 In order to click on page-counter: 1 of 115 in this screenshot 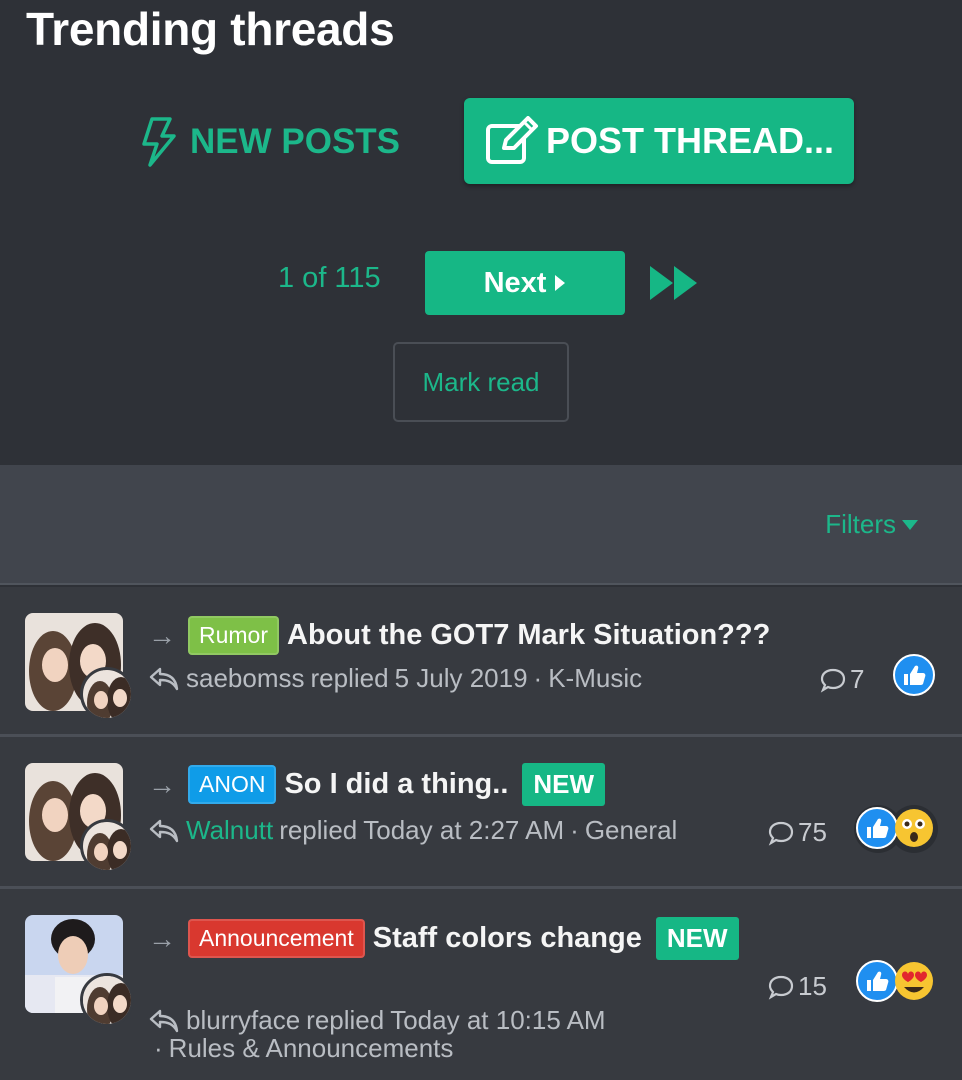, I will do `click(329, 278)`.